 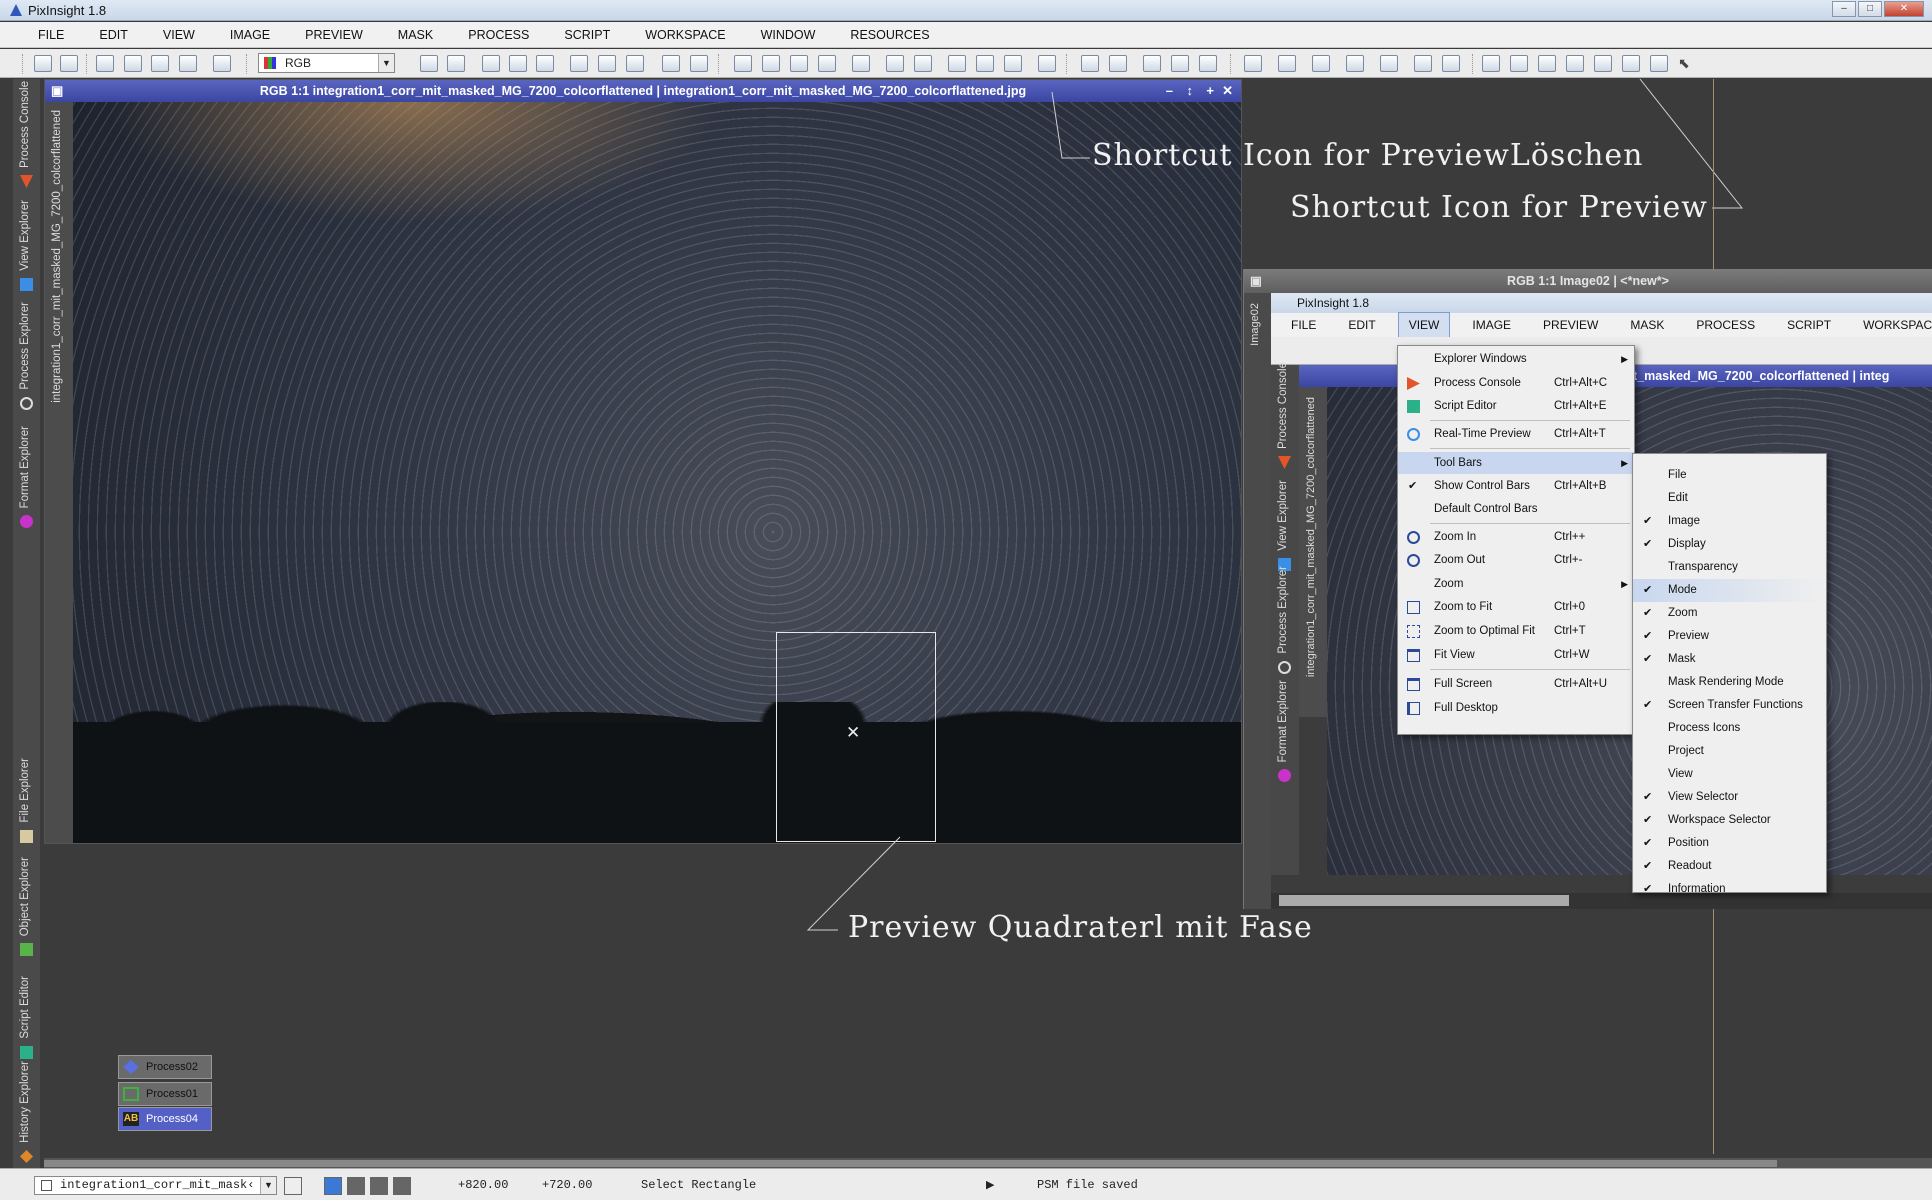 I want to click on view-menu-item-show-control-bars: ✔ Show Control Bars Ctrl+Alt+B, so click(x=1516, y=486).